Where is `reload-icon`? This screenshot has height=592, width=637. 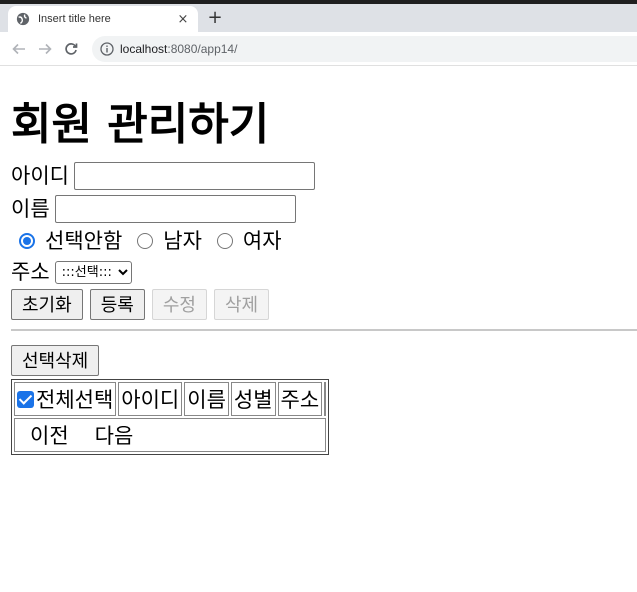
reload-icon is located at coordinates (71, 49).